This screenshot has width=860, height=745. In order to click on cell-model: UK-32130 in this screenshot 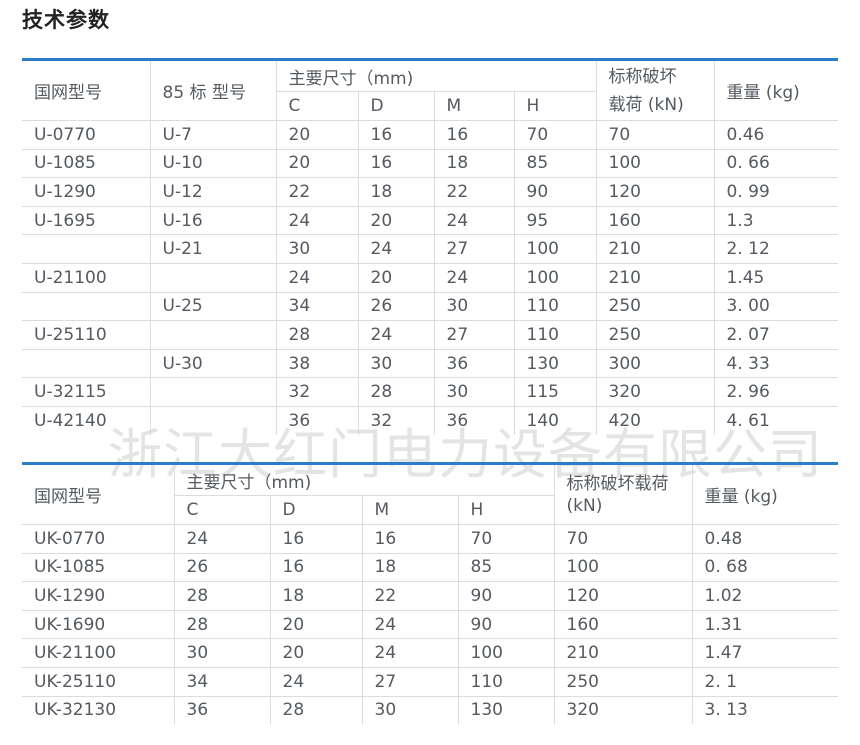, I will do `click(98, 710)`.